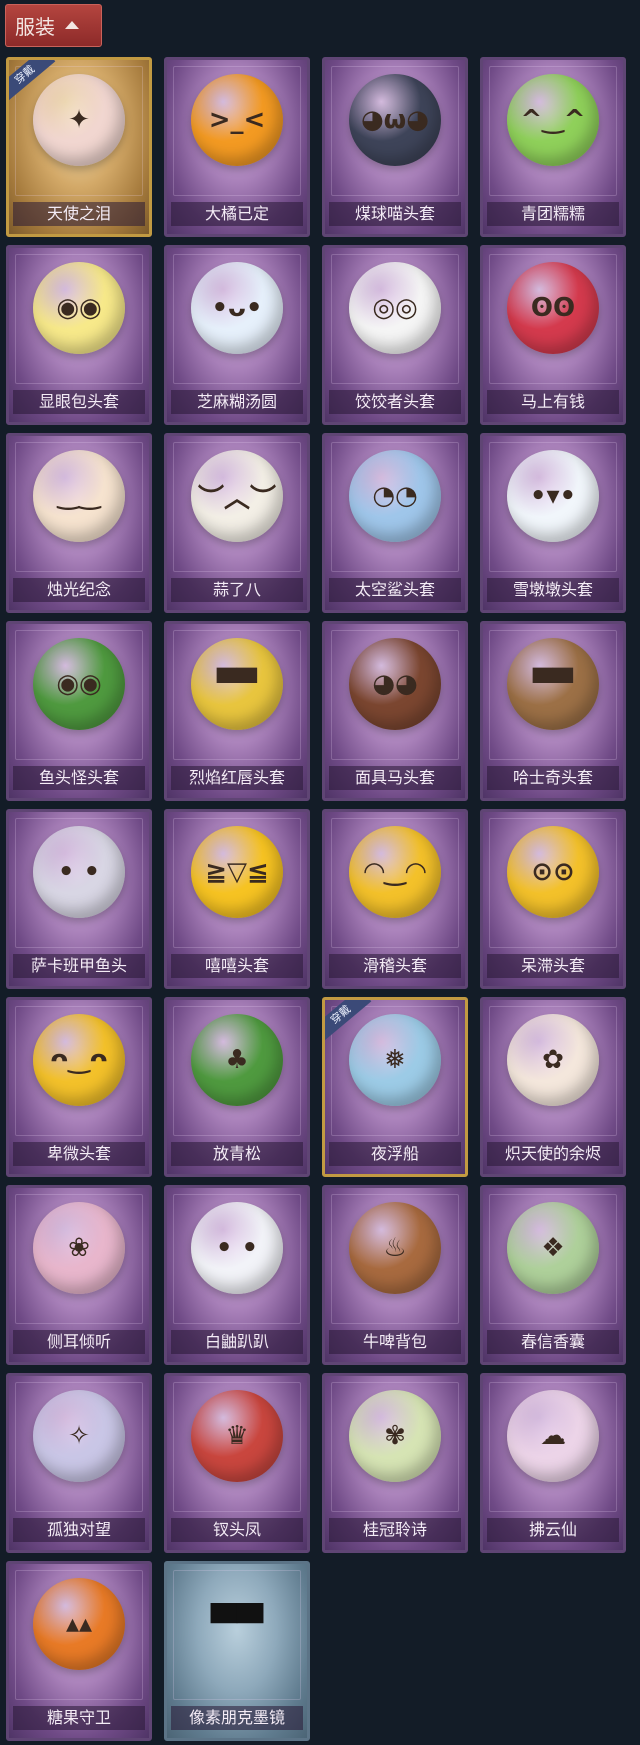 Image resolution: width=640 pixels, height=1745 pixels. What do you see at coordinates (395, 778) in the screenshot?
I see `costume-name: 面具马头套` at bounding box center [395, 778].